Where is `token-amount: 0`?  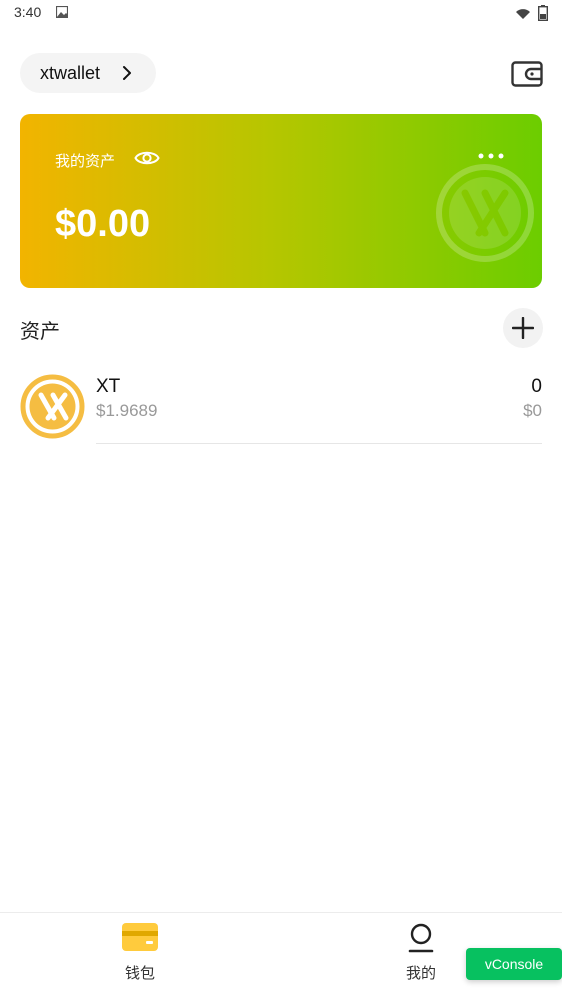 token-amount: 0 is located at coordinates (536, 386).